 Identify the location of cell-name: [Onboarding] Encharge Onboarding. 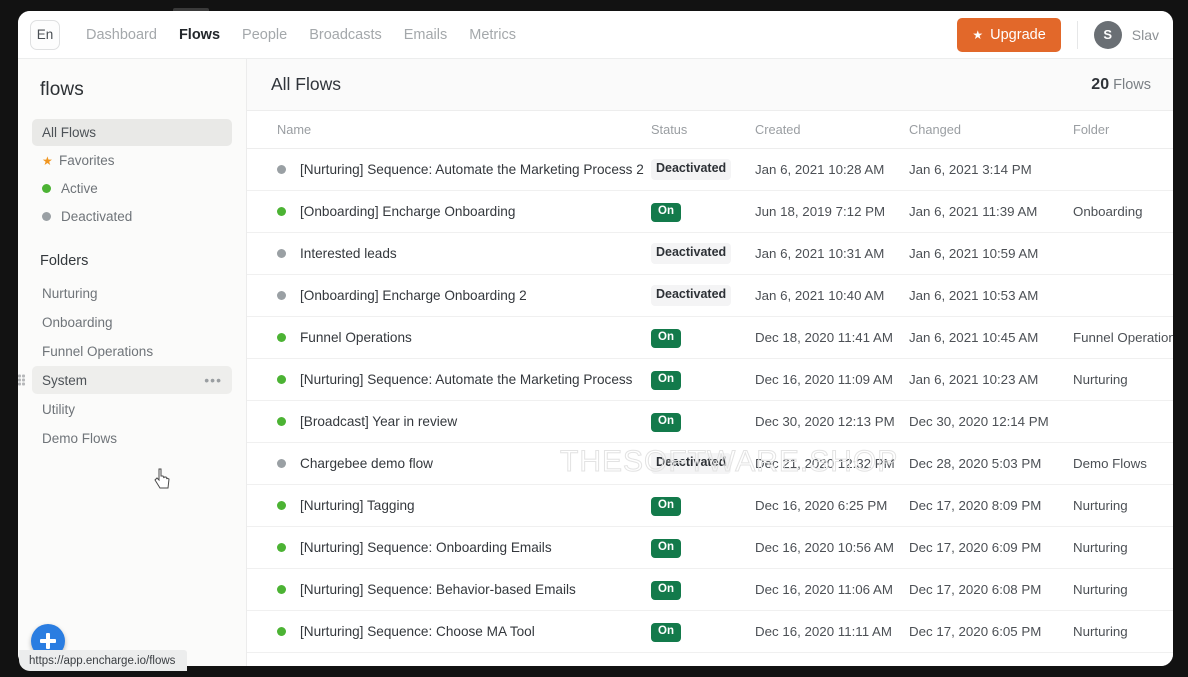
(449, 211).